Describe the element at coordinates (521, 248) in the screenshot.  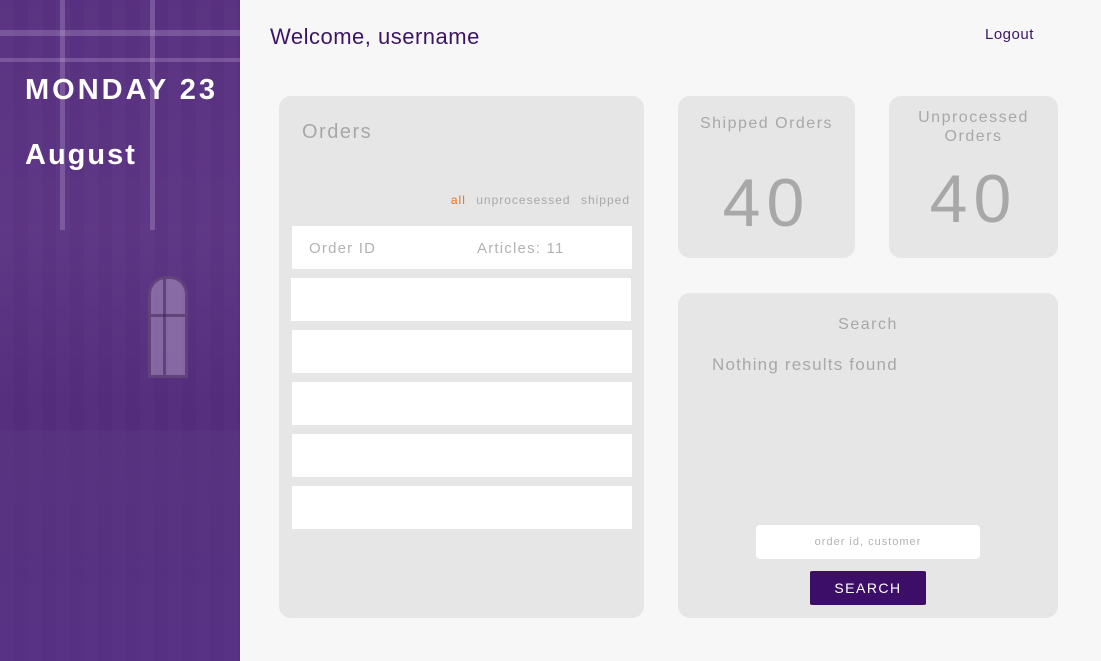
I see `order-articles: Articles: 11` at that location.